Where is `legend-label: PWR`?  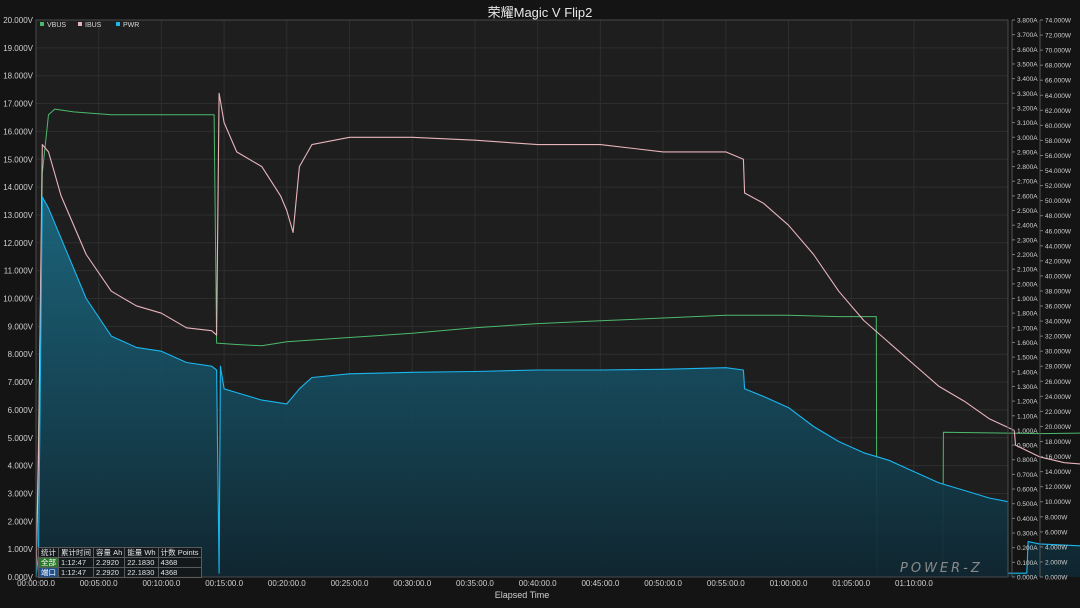
legend-label: PWR is located at coordinates (131, 25).